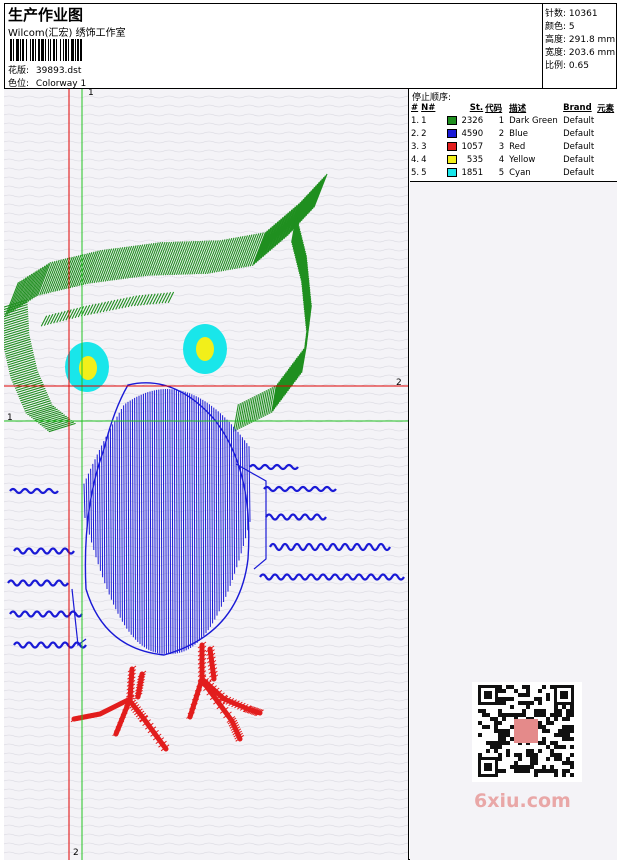  I want to click on stat-stitches: 针数: 10361, so click(571, 14).